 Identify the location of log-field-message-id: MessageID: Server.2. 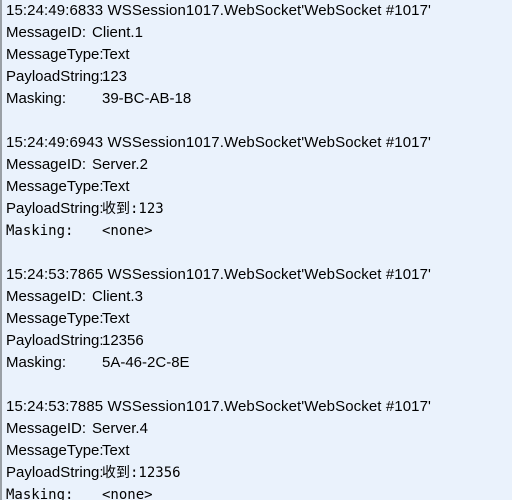
(257, 165).